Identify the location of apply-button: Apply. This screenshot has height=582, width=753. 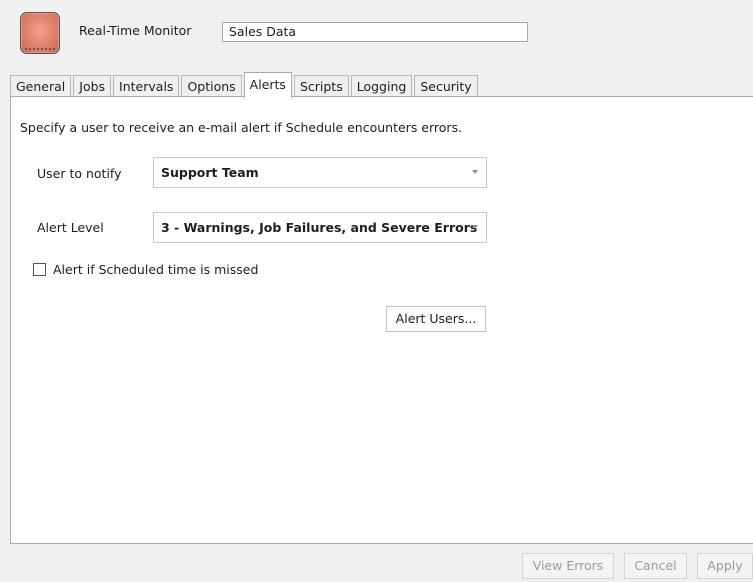
(725, 566).